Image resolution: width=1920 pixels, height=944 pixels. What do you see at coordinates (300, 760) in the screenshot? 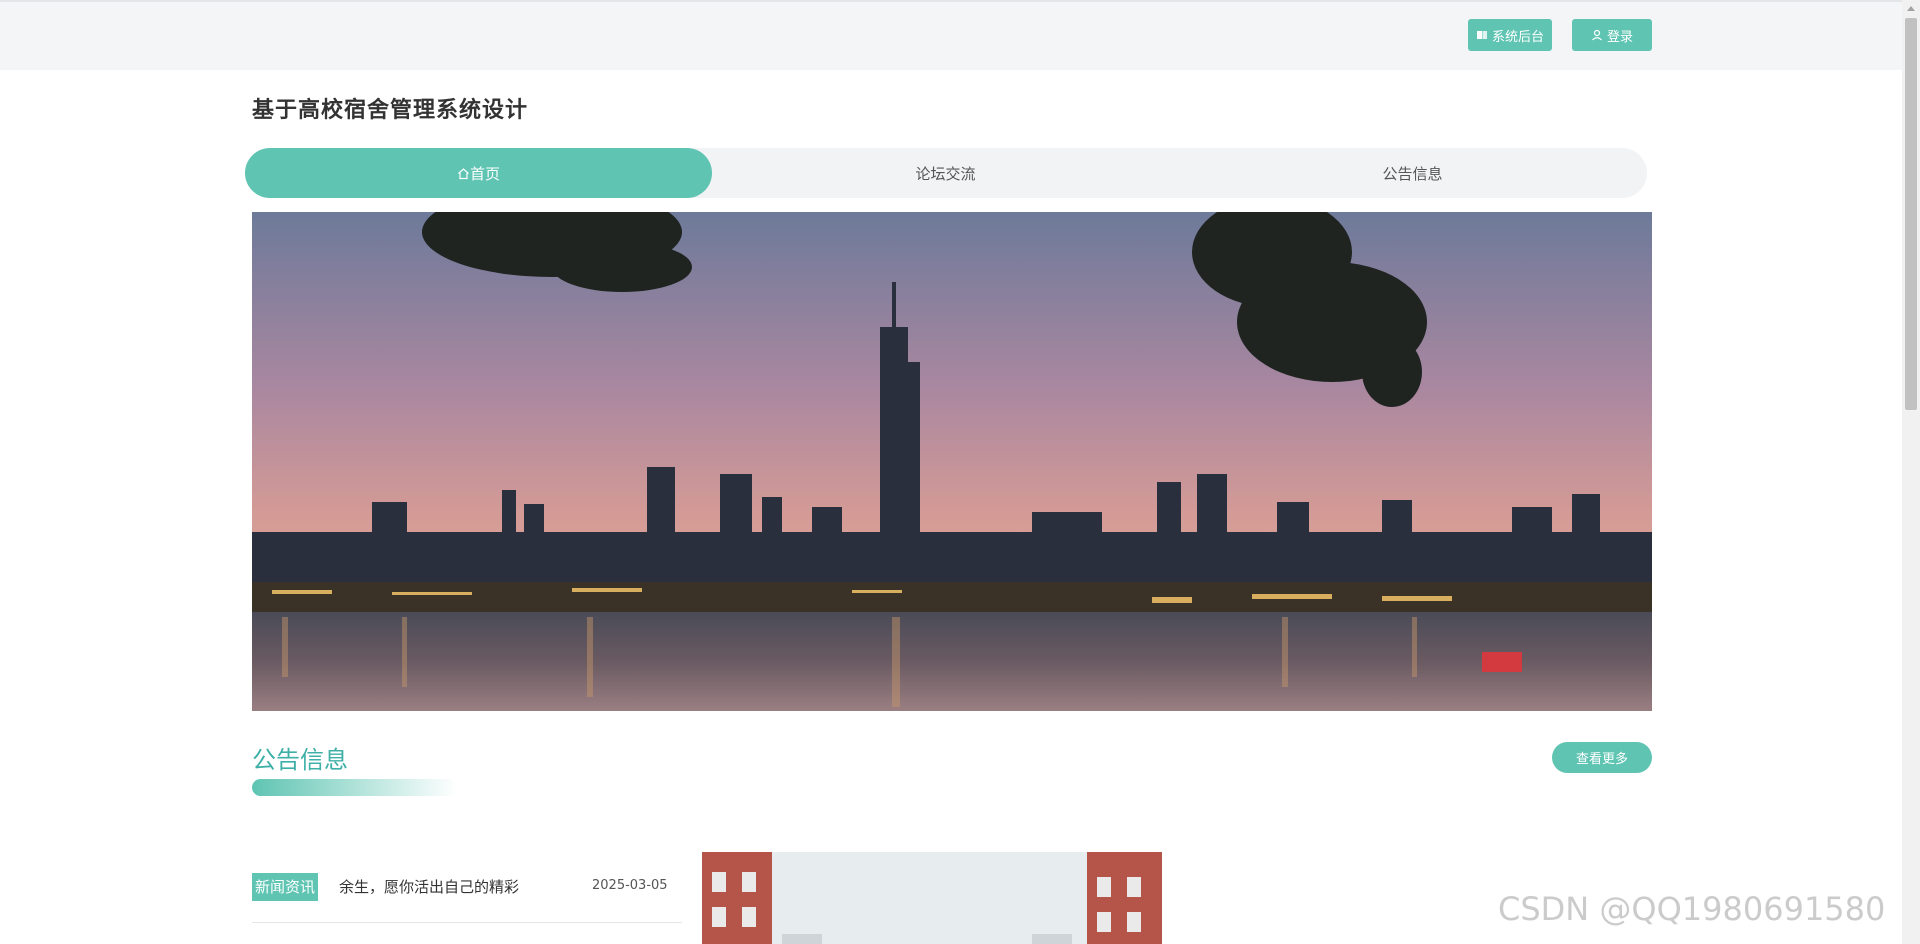
I see `section-title: 公告信息` at bounding box center [300, 760].